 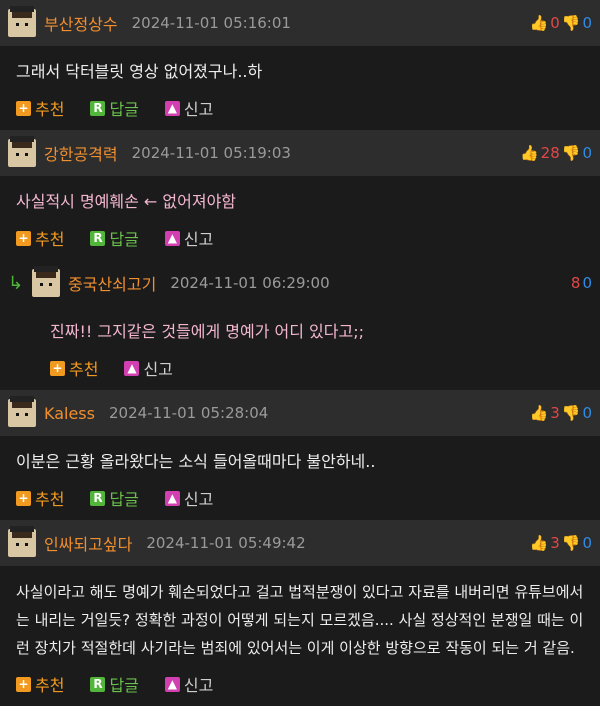 What do you see at coordinates (300, 23) in the screenshot?
I see `comment-header: 부산정상수 2024-11-01 05:16:01 👍 0 👎 0` at bounding box center [300, 23].